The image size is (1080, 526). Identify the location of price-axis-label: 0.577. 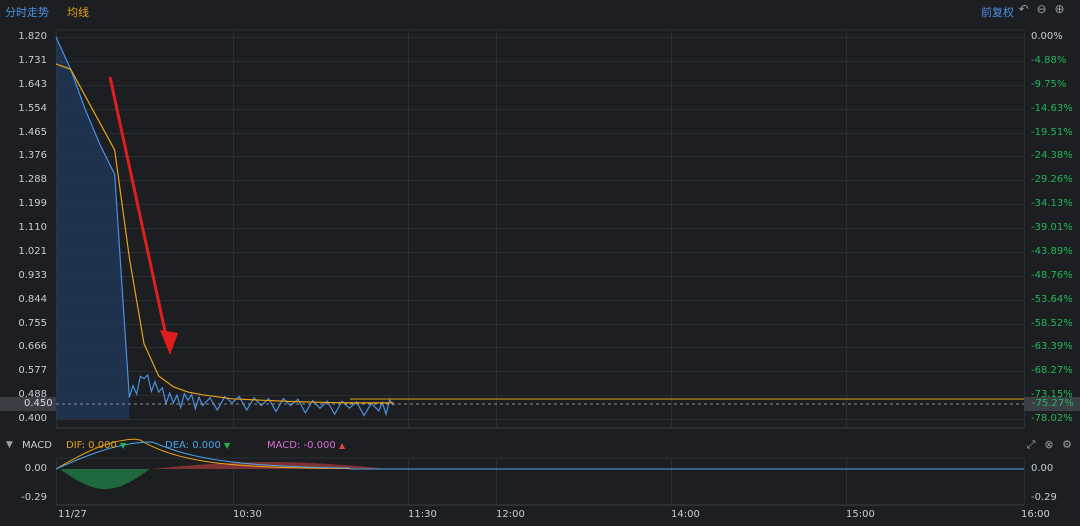
(32, 371).